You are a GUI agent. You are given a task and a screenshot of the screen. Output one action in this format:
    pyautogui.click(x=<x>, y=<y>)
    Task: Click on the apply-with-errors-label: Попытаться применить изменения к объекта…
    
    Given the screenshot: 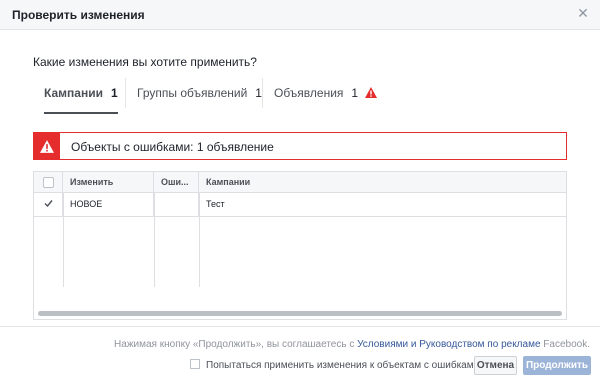 What is the action you would take?
    pyautogui.click(x=343, y=365)
    